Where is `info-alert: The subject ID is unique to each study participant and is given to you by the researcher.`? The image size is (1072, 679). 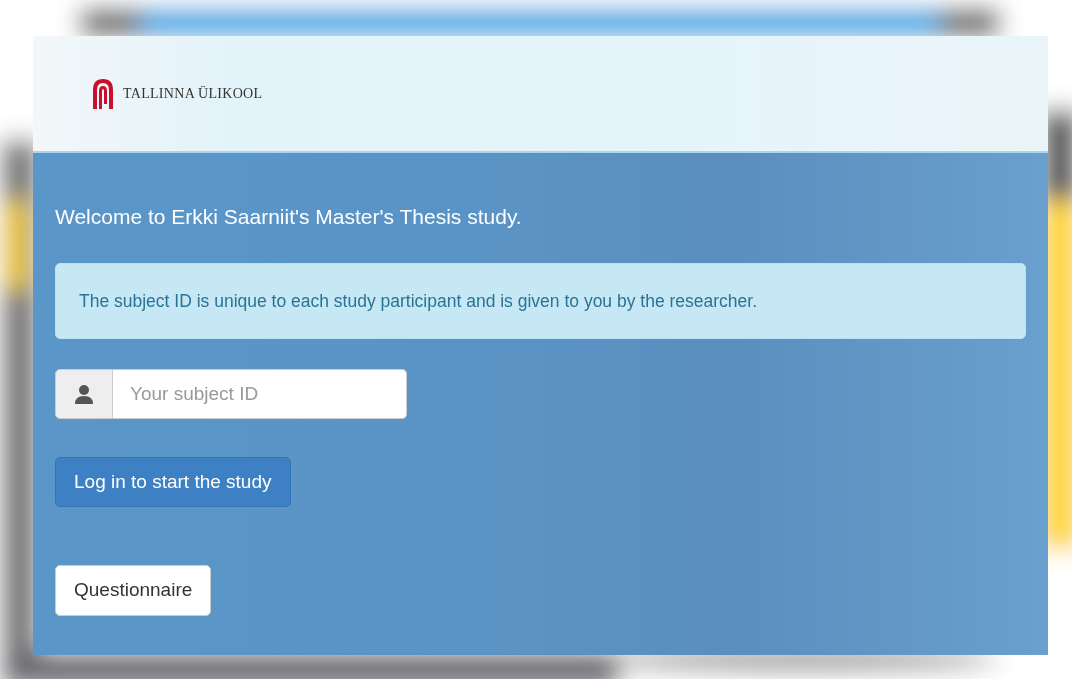
info-alert: The subject ID is unique to each study participant and is given to you by the researcher. is located at coordinates (540, 300).